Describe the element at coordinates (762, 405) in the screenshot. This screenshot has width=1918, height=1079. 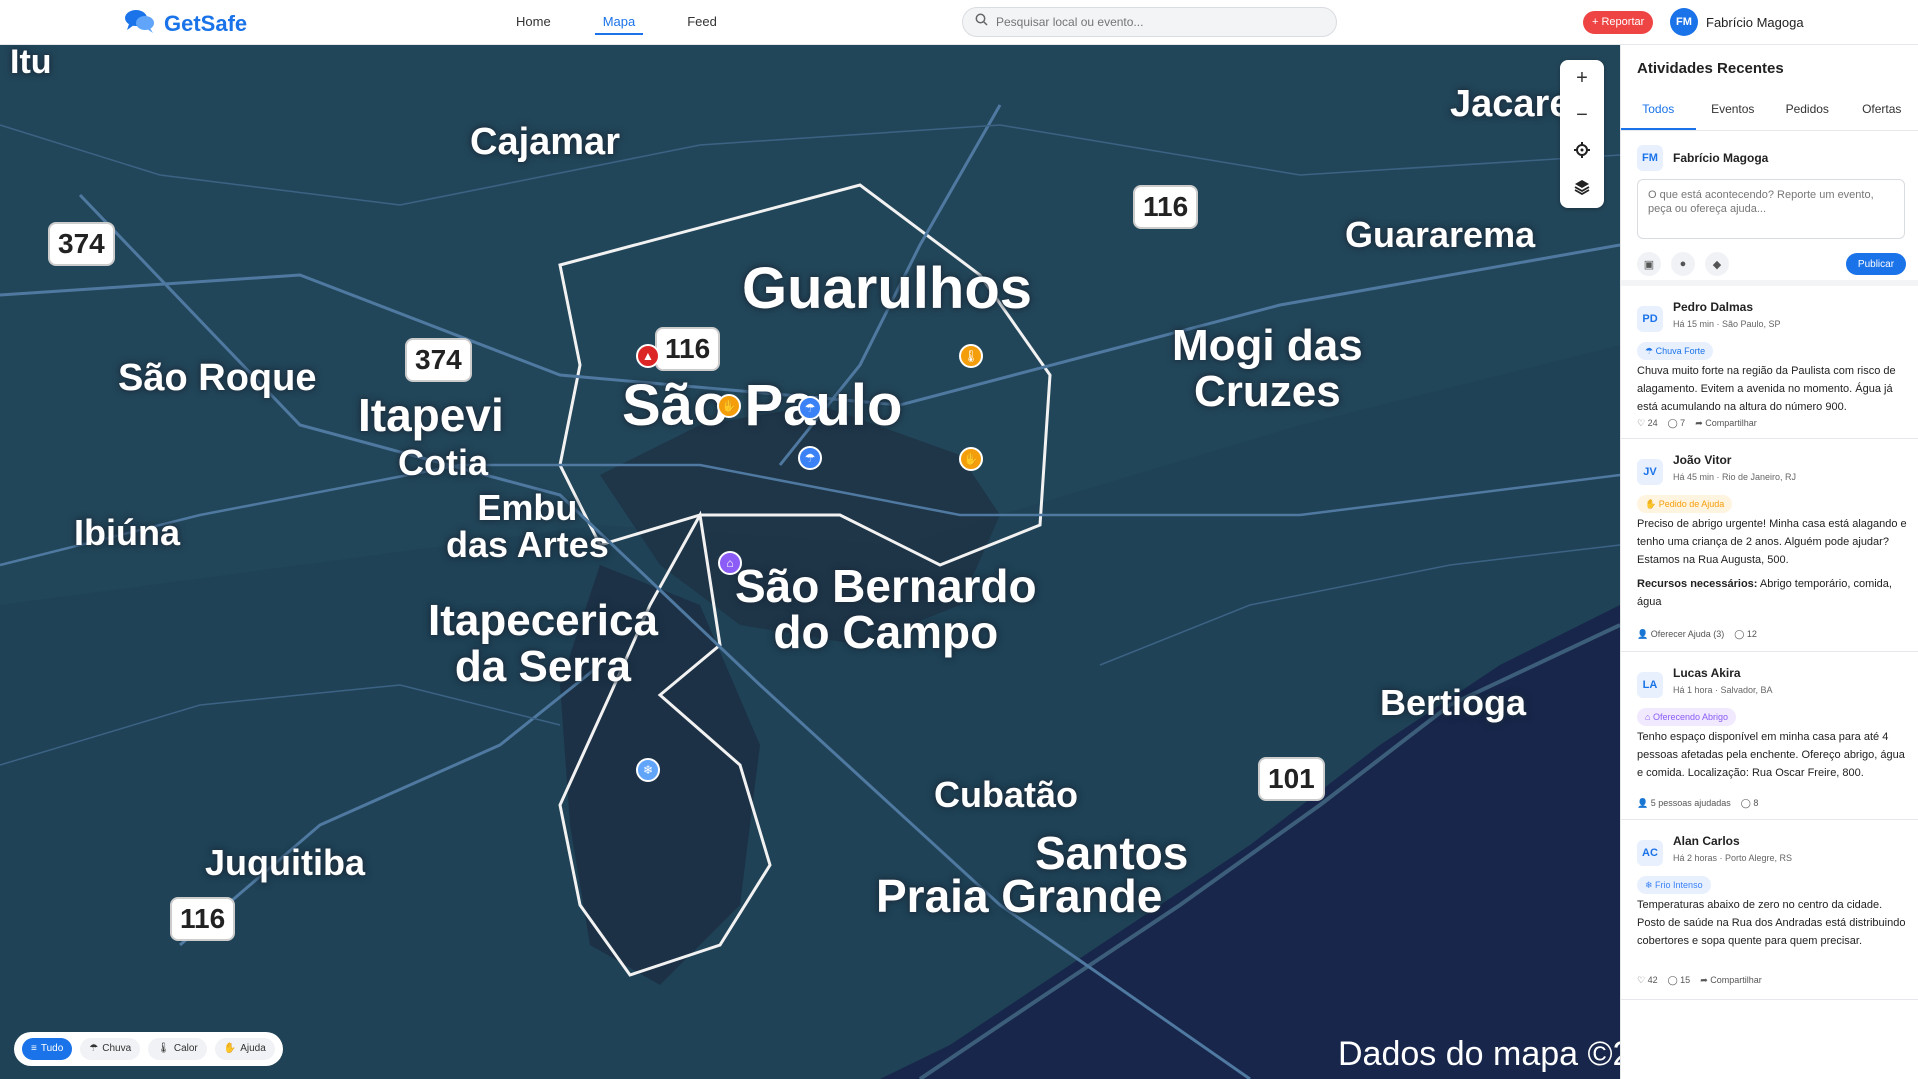
I see `city-label: São Paulo` at that location.